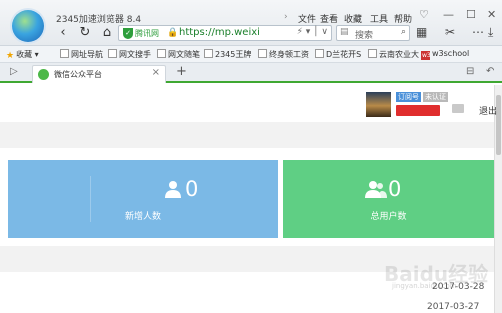 Image resolution: width=502 pixels, height=313 pixels. What do you see at coordinates (219, 32) in the screenshot?
I see `url-text: https://mp.weixi` at bounding box center [219, 32].